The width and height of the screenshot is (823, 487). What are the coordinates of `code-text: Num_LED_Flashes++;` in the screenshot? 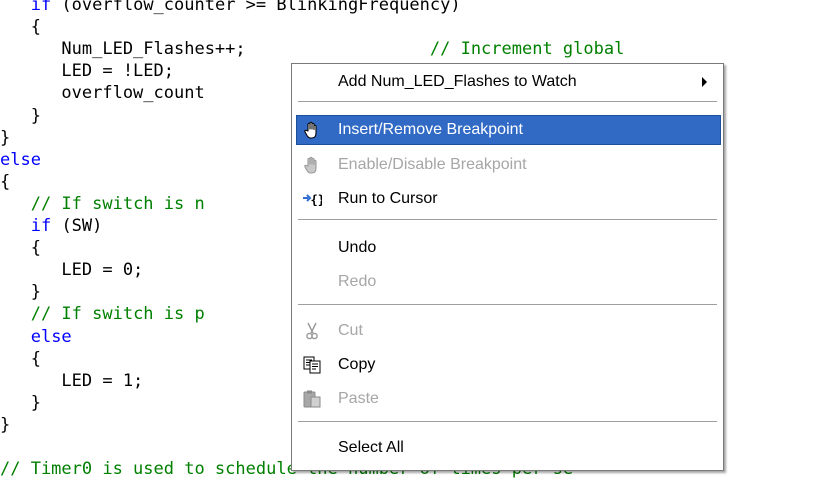 It's located at (123, 49).